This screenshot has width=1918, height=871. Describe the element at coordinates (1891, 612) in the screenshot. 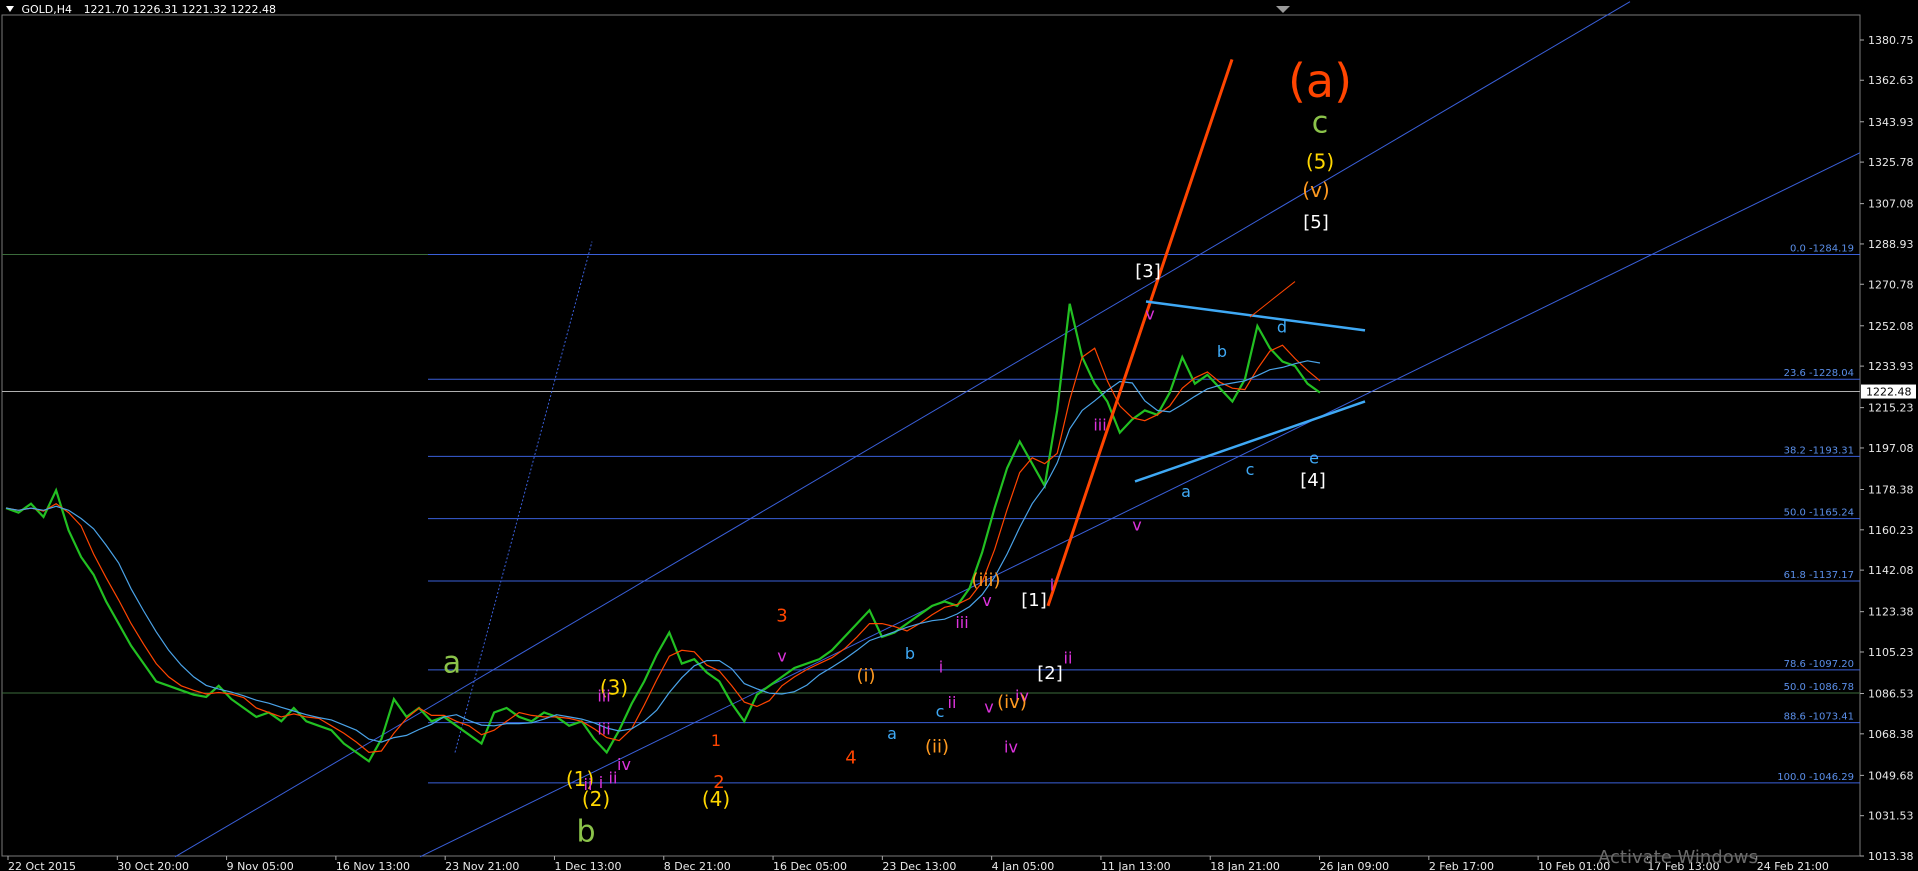

I see `y-tick-label: 1123.38` at that location.